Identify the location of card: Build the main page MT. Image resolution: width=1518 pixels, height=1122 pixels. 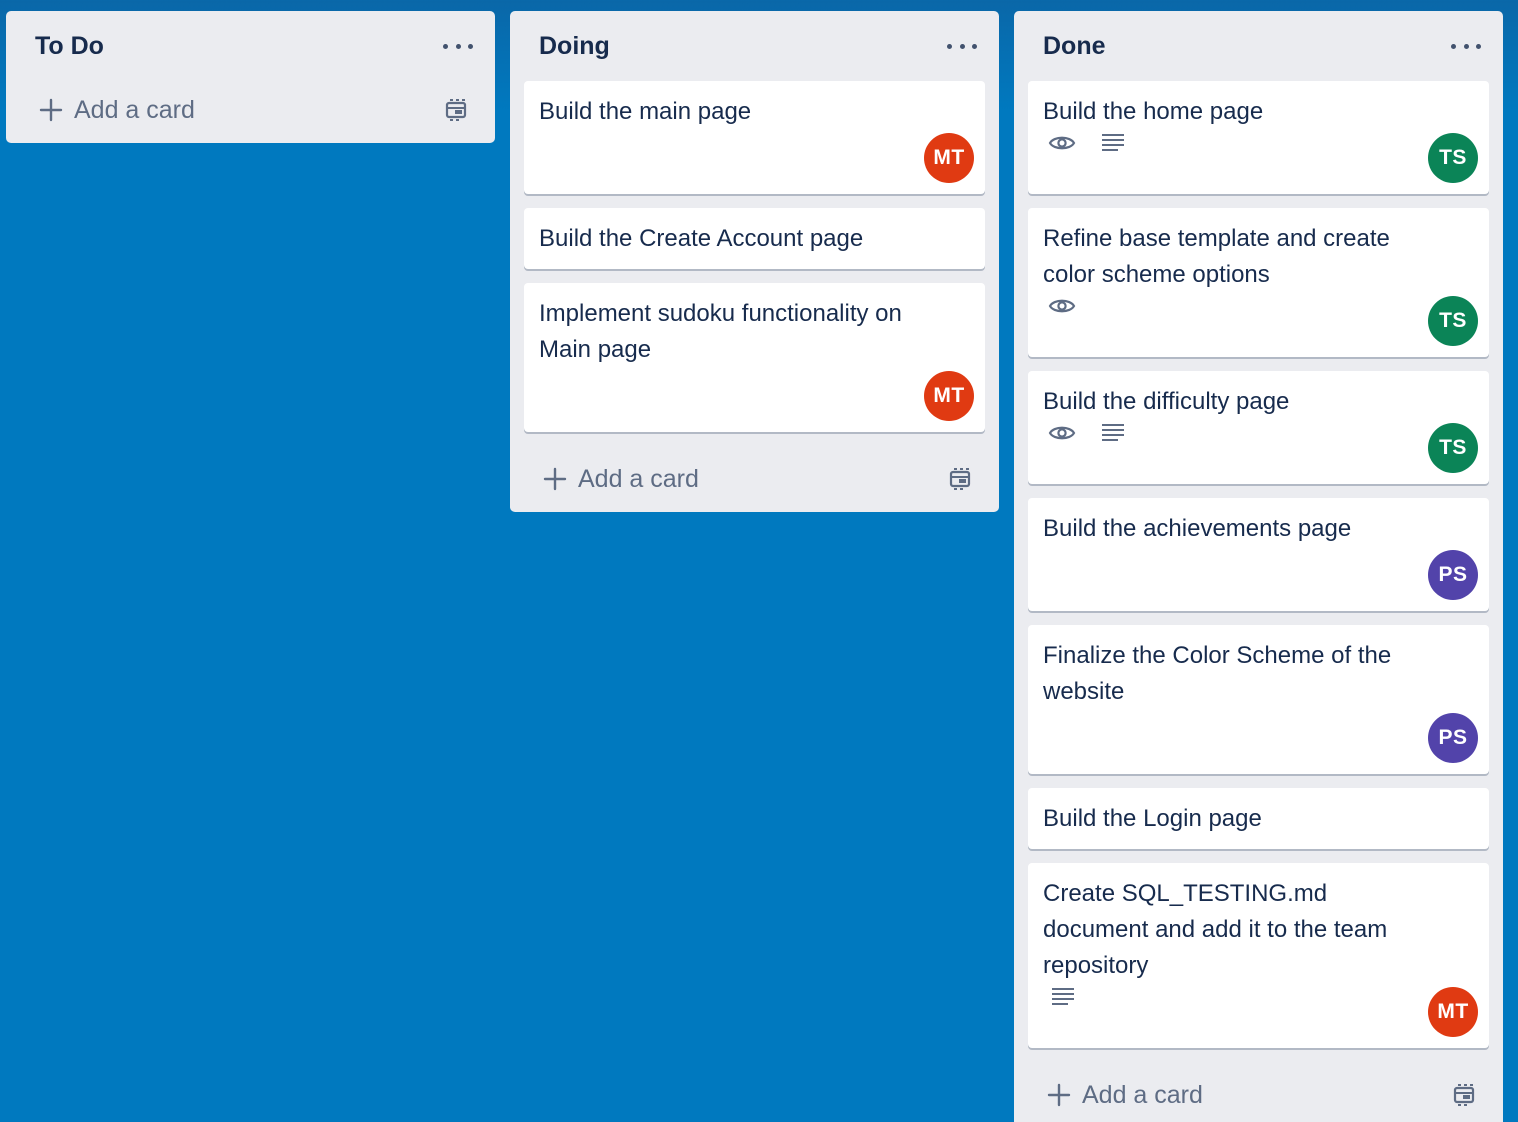
(754, 137).